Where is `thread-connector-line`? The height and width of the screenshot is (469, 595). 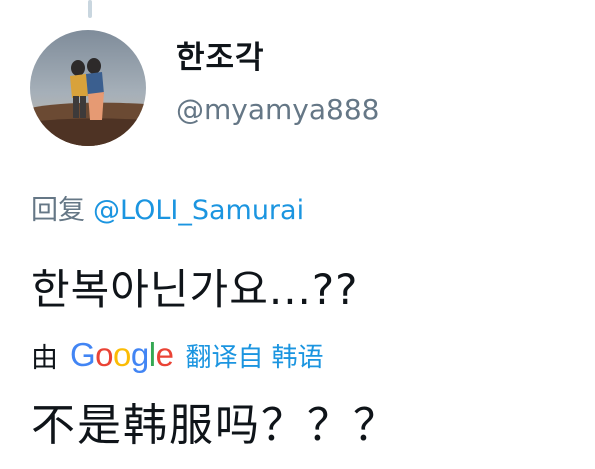
thread-connector-line is located at coordinates (90, 9).